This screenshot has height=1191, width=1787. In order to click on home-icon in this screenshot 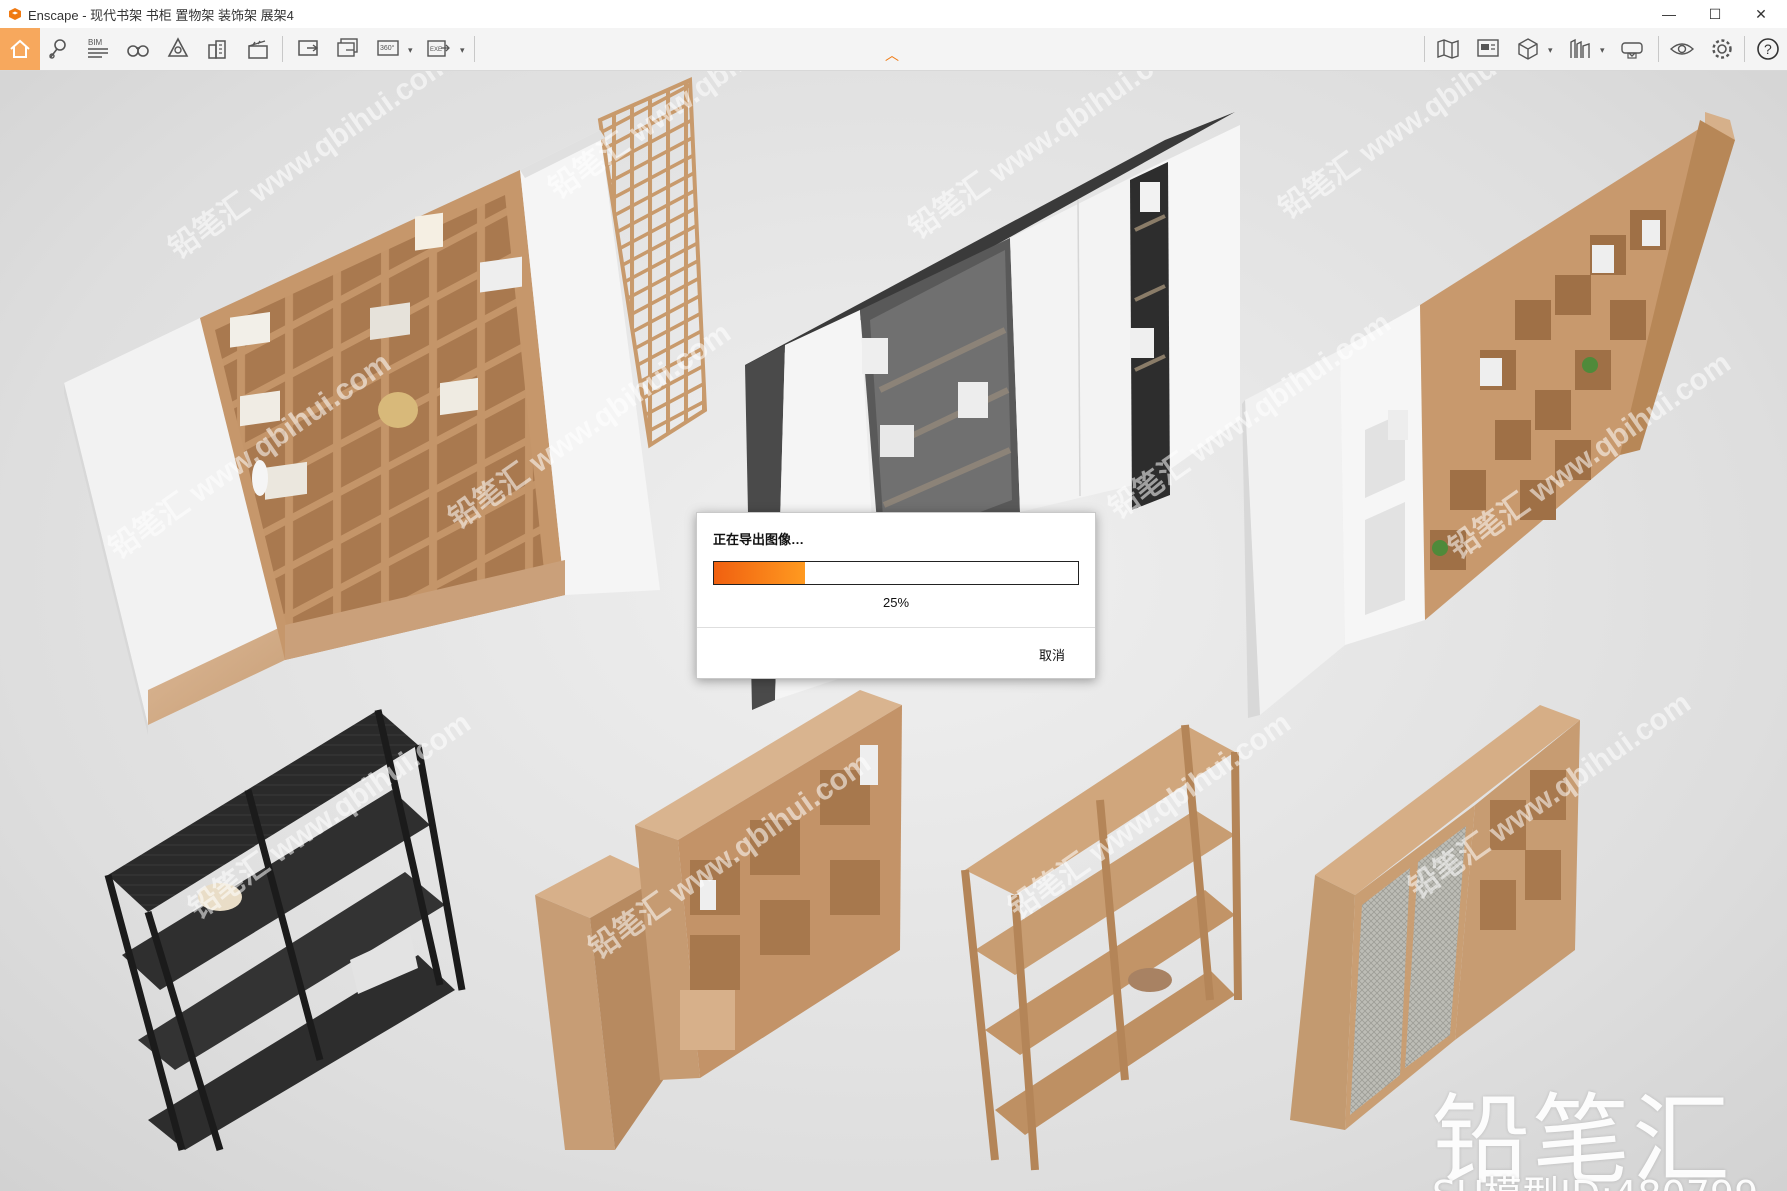, I will do `click(20, 48)`.